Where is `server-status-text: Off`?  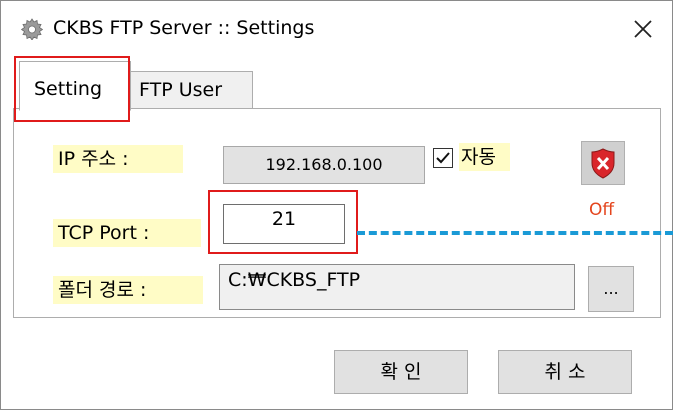 server-status-text: Off is located at coordinates (602, 210).